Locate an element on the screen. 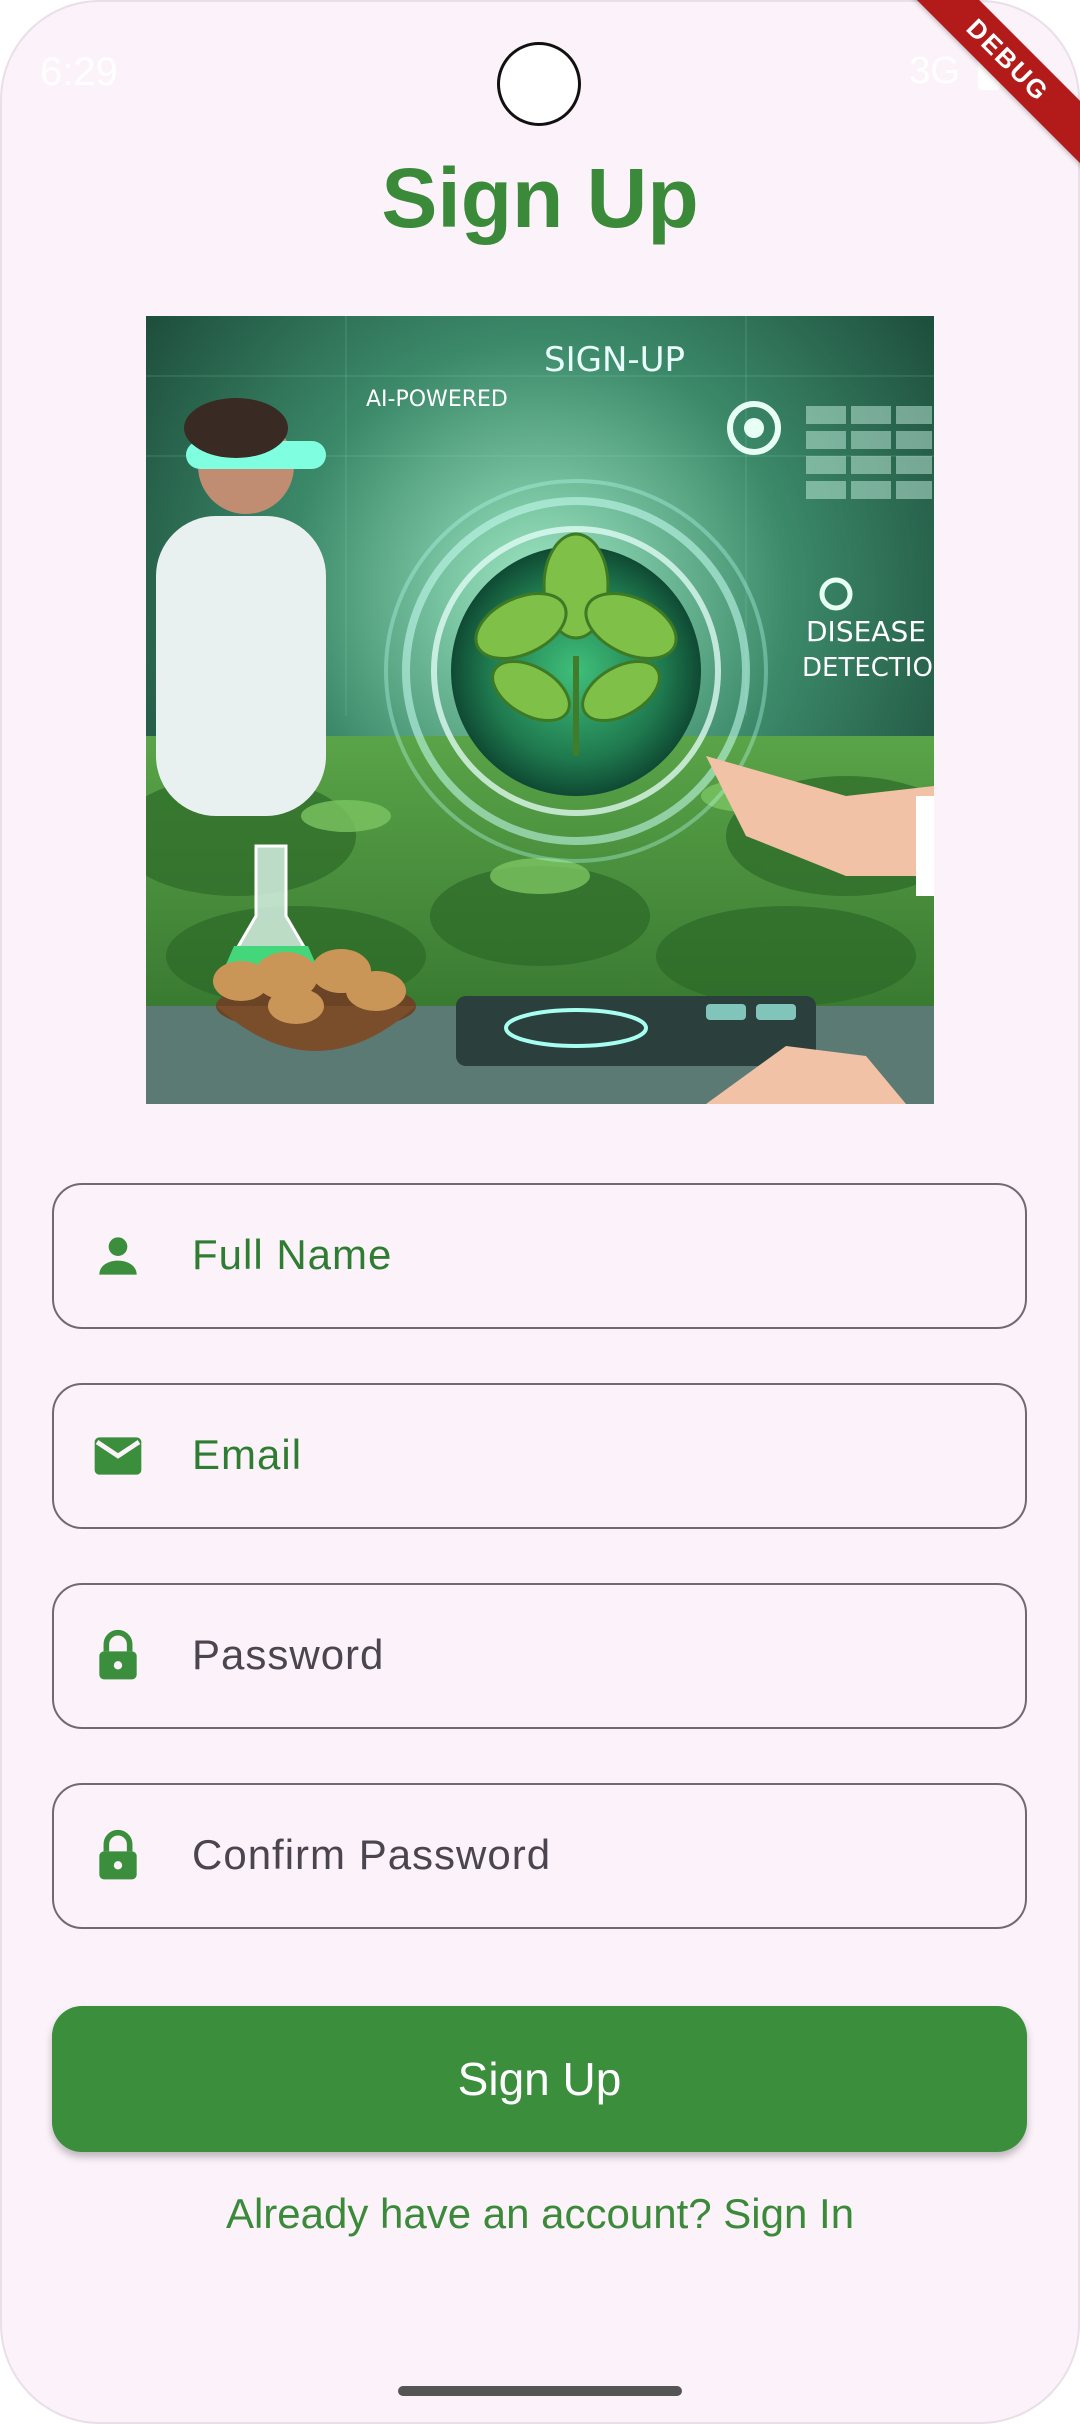 The image size is (1080, 2424). confirm-password-field: Confirm Password is located at coordinates (539, 1856).